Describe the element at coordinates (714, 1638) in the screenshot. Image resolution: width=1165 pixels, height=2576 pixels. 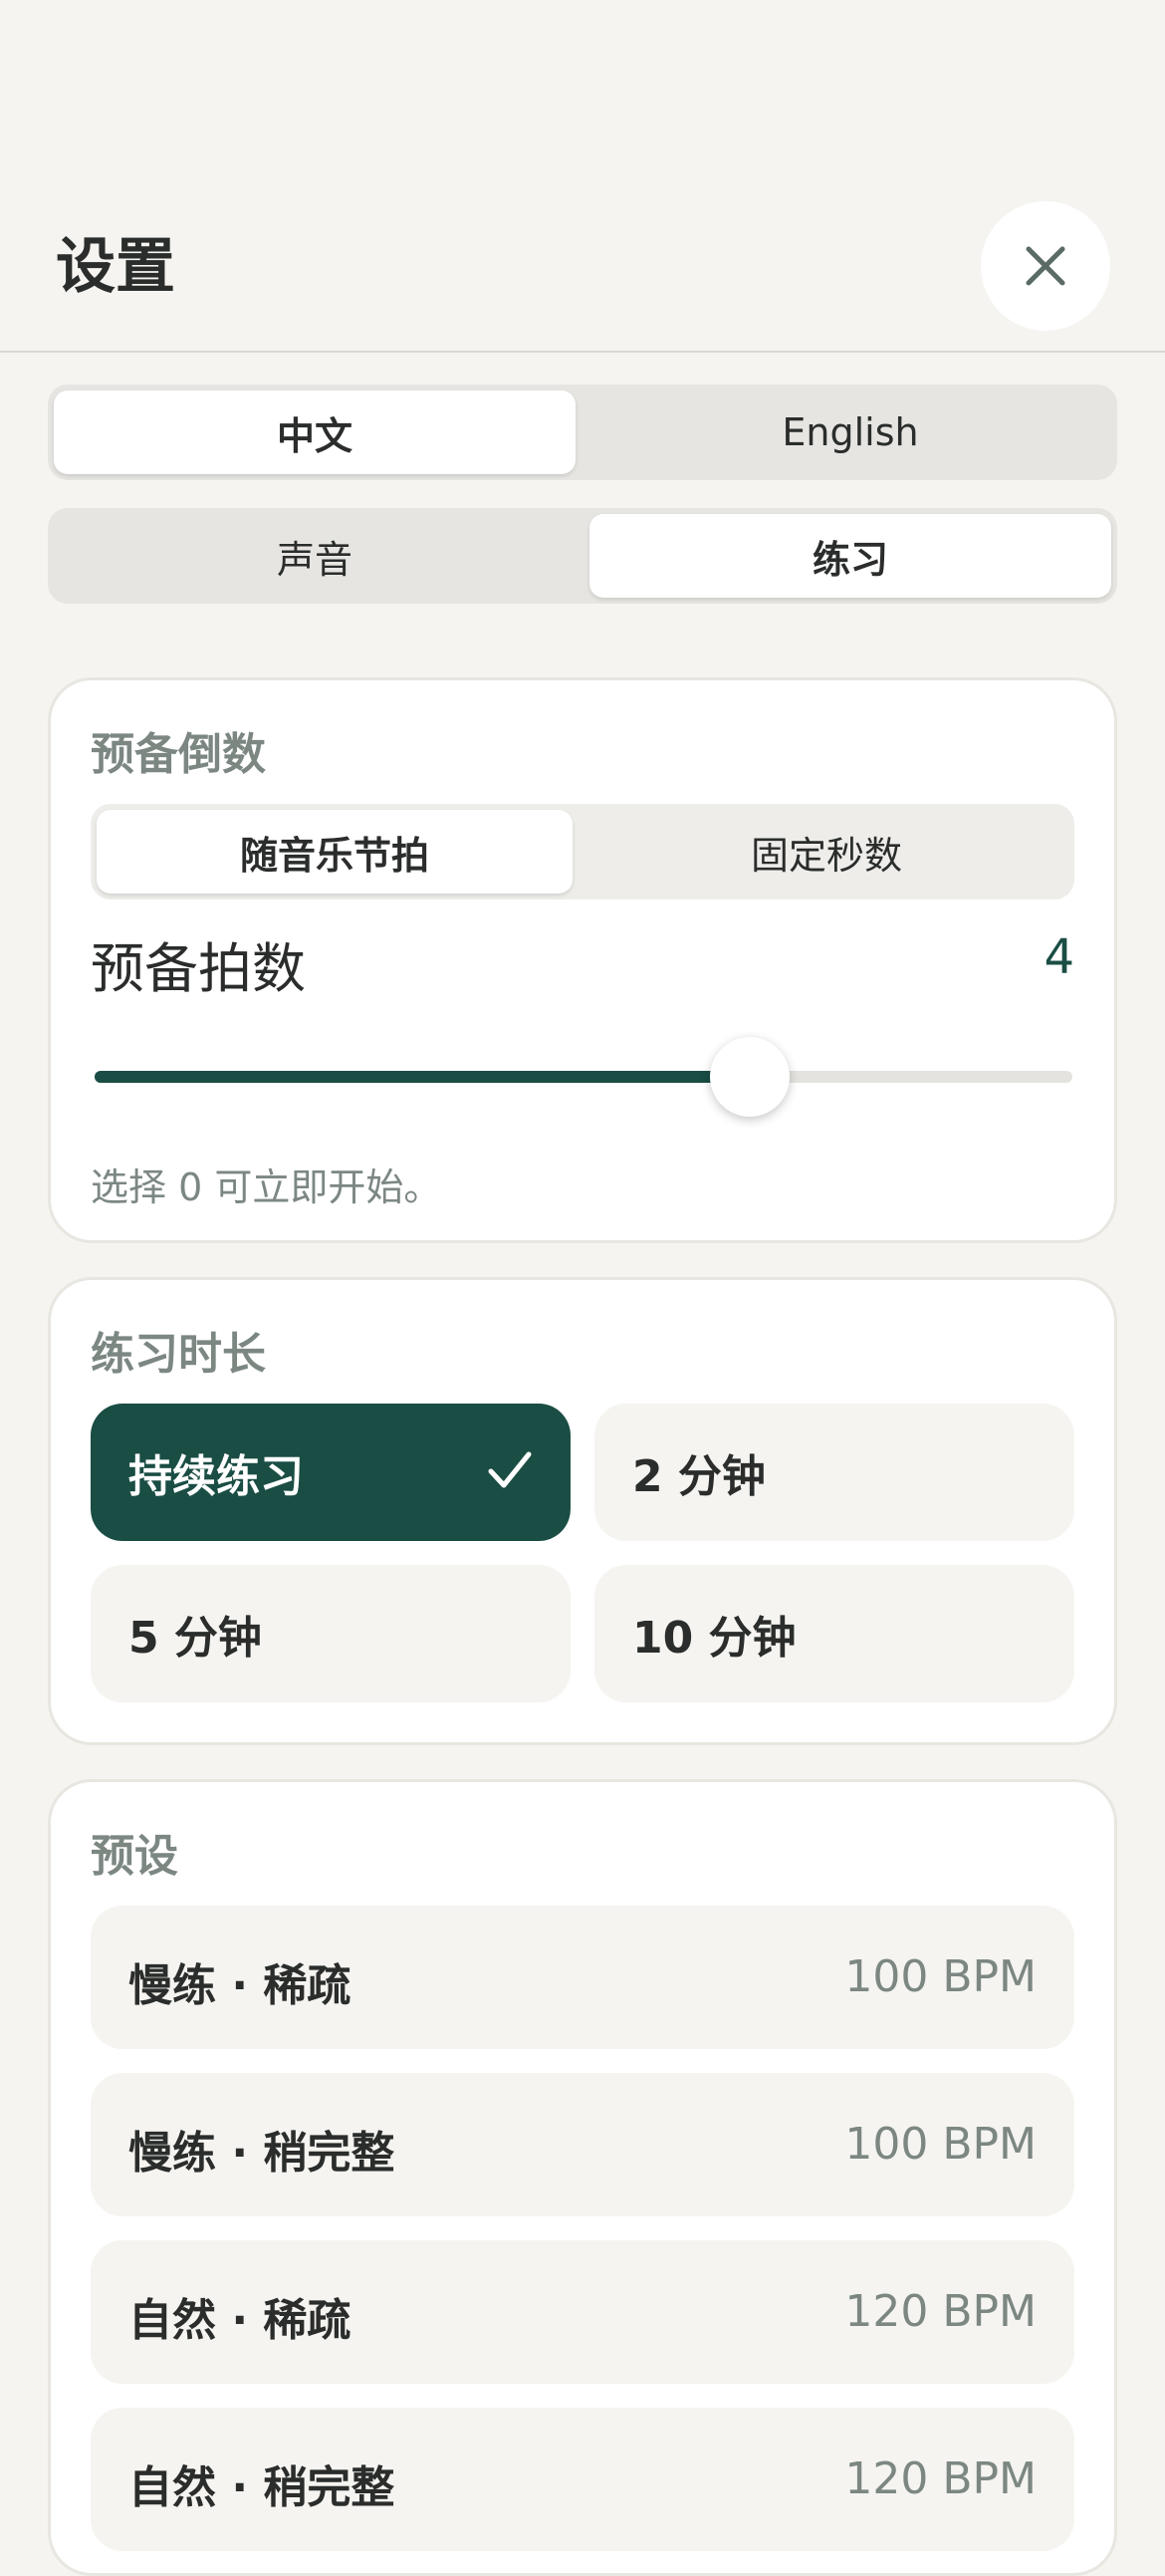
I see `duration-option-label: 10 分钟` at that location.